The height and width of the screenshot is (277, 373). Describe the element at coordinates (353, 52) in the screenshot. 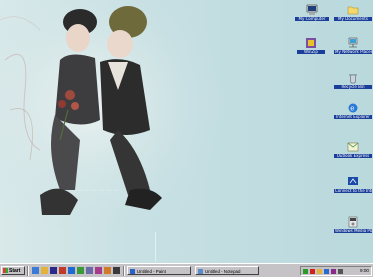

I see `icon-label: My Network Places` at that location.